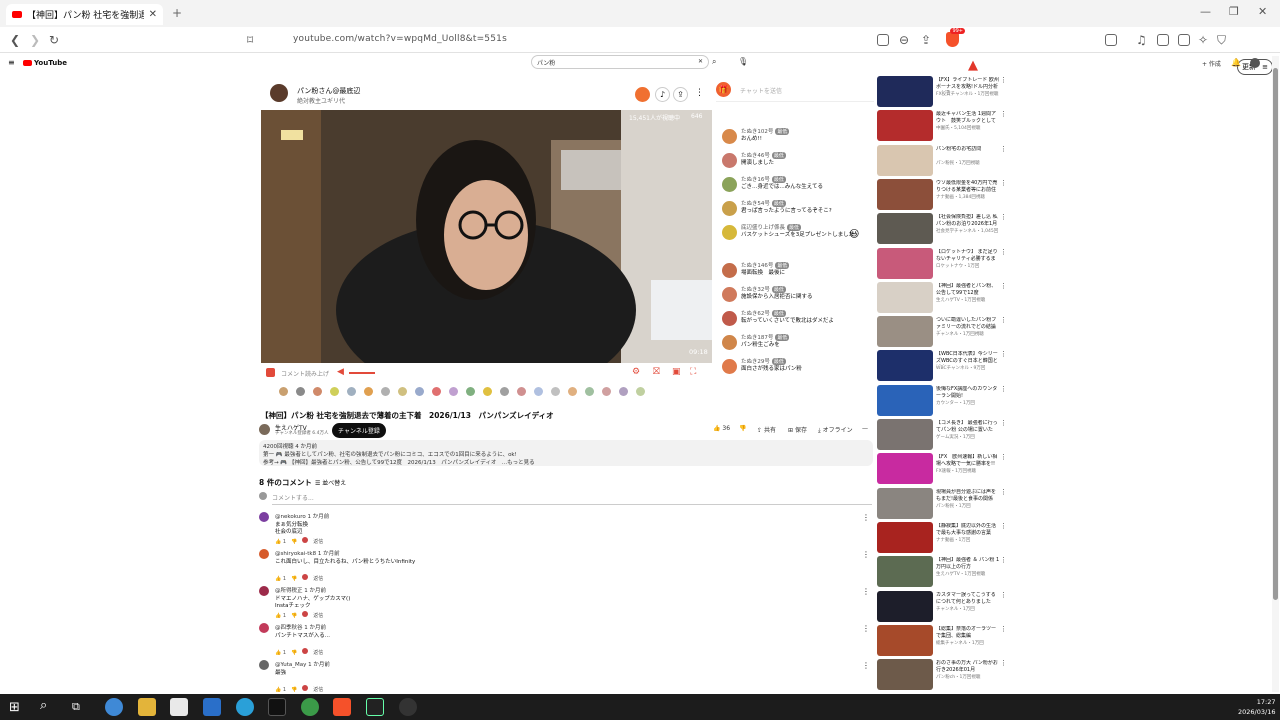 Image resolution: width=1280 pixels, height=720 pixels. I want to click on chat-input: チャットを送信, so click(761, 90).